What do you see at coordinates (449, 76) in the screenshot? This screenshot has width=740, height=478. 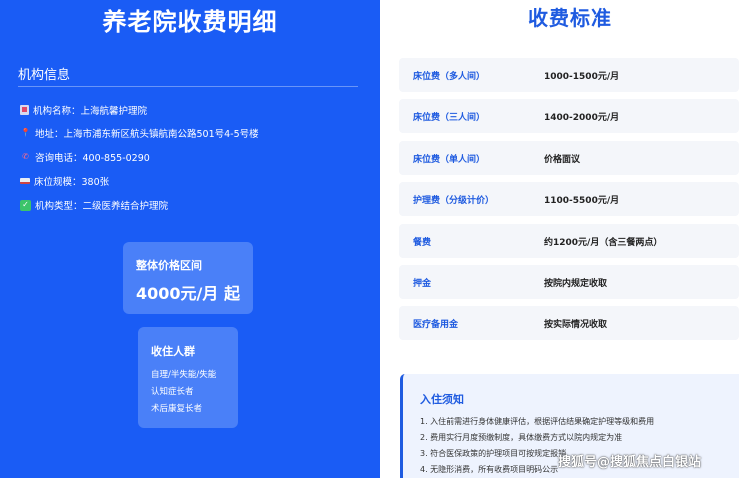 I see `fee-name: 床位费（多人间）` at bounding box center [449, 76].